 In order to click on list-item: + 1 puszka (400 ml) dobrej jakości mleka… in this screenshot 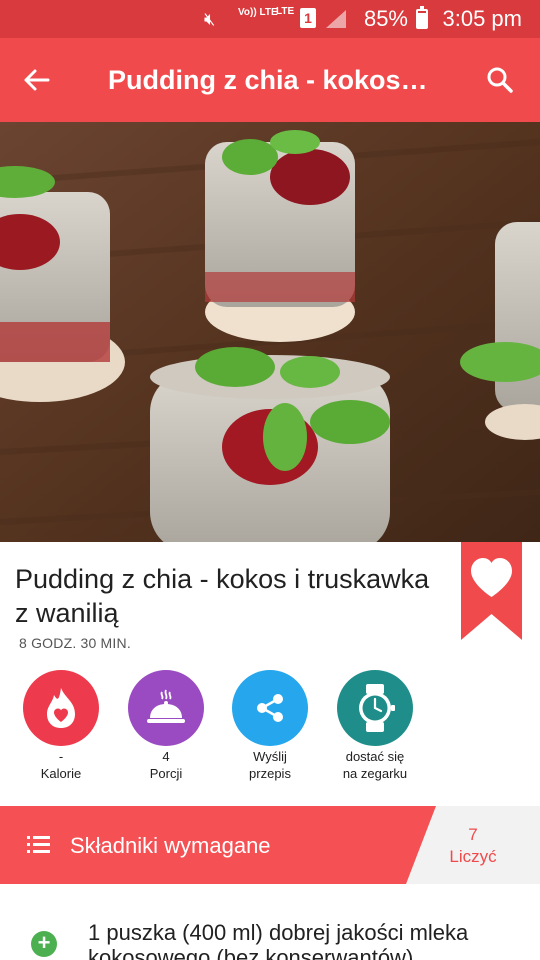, I will do `click(270, 935)`.